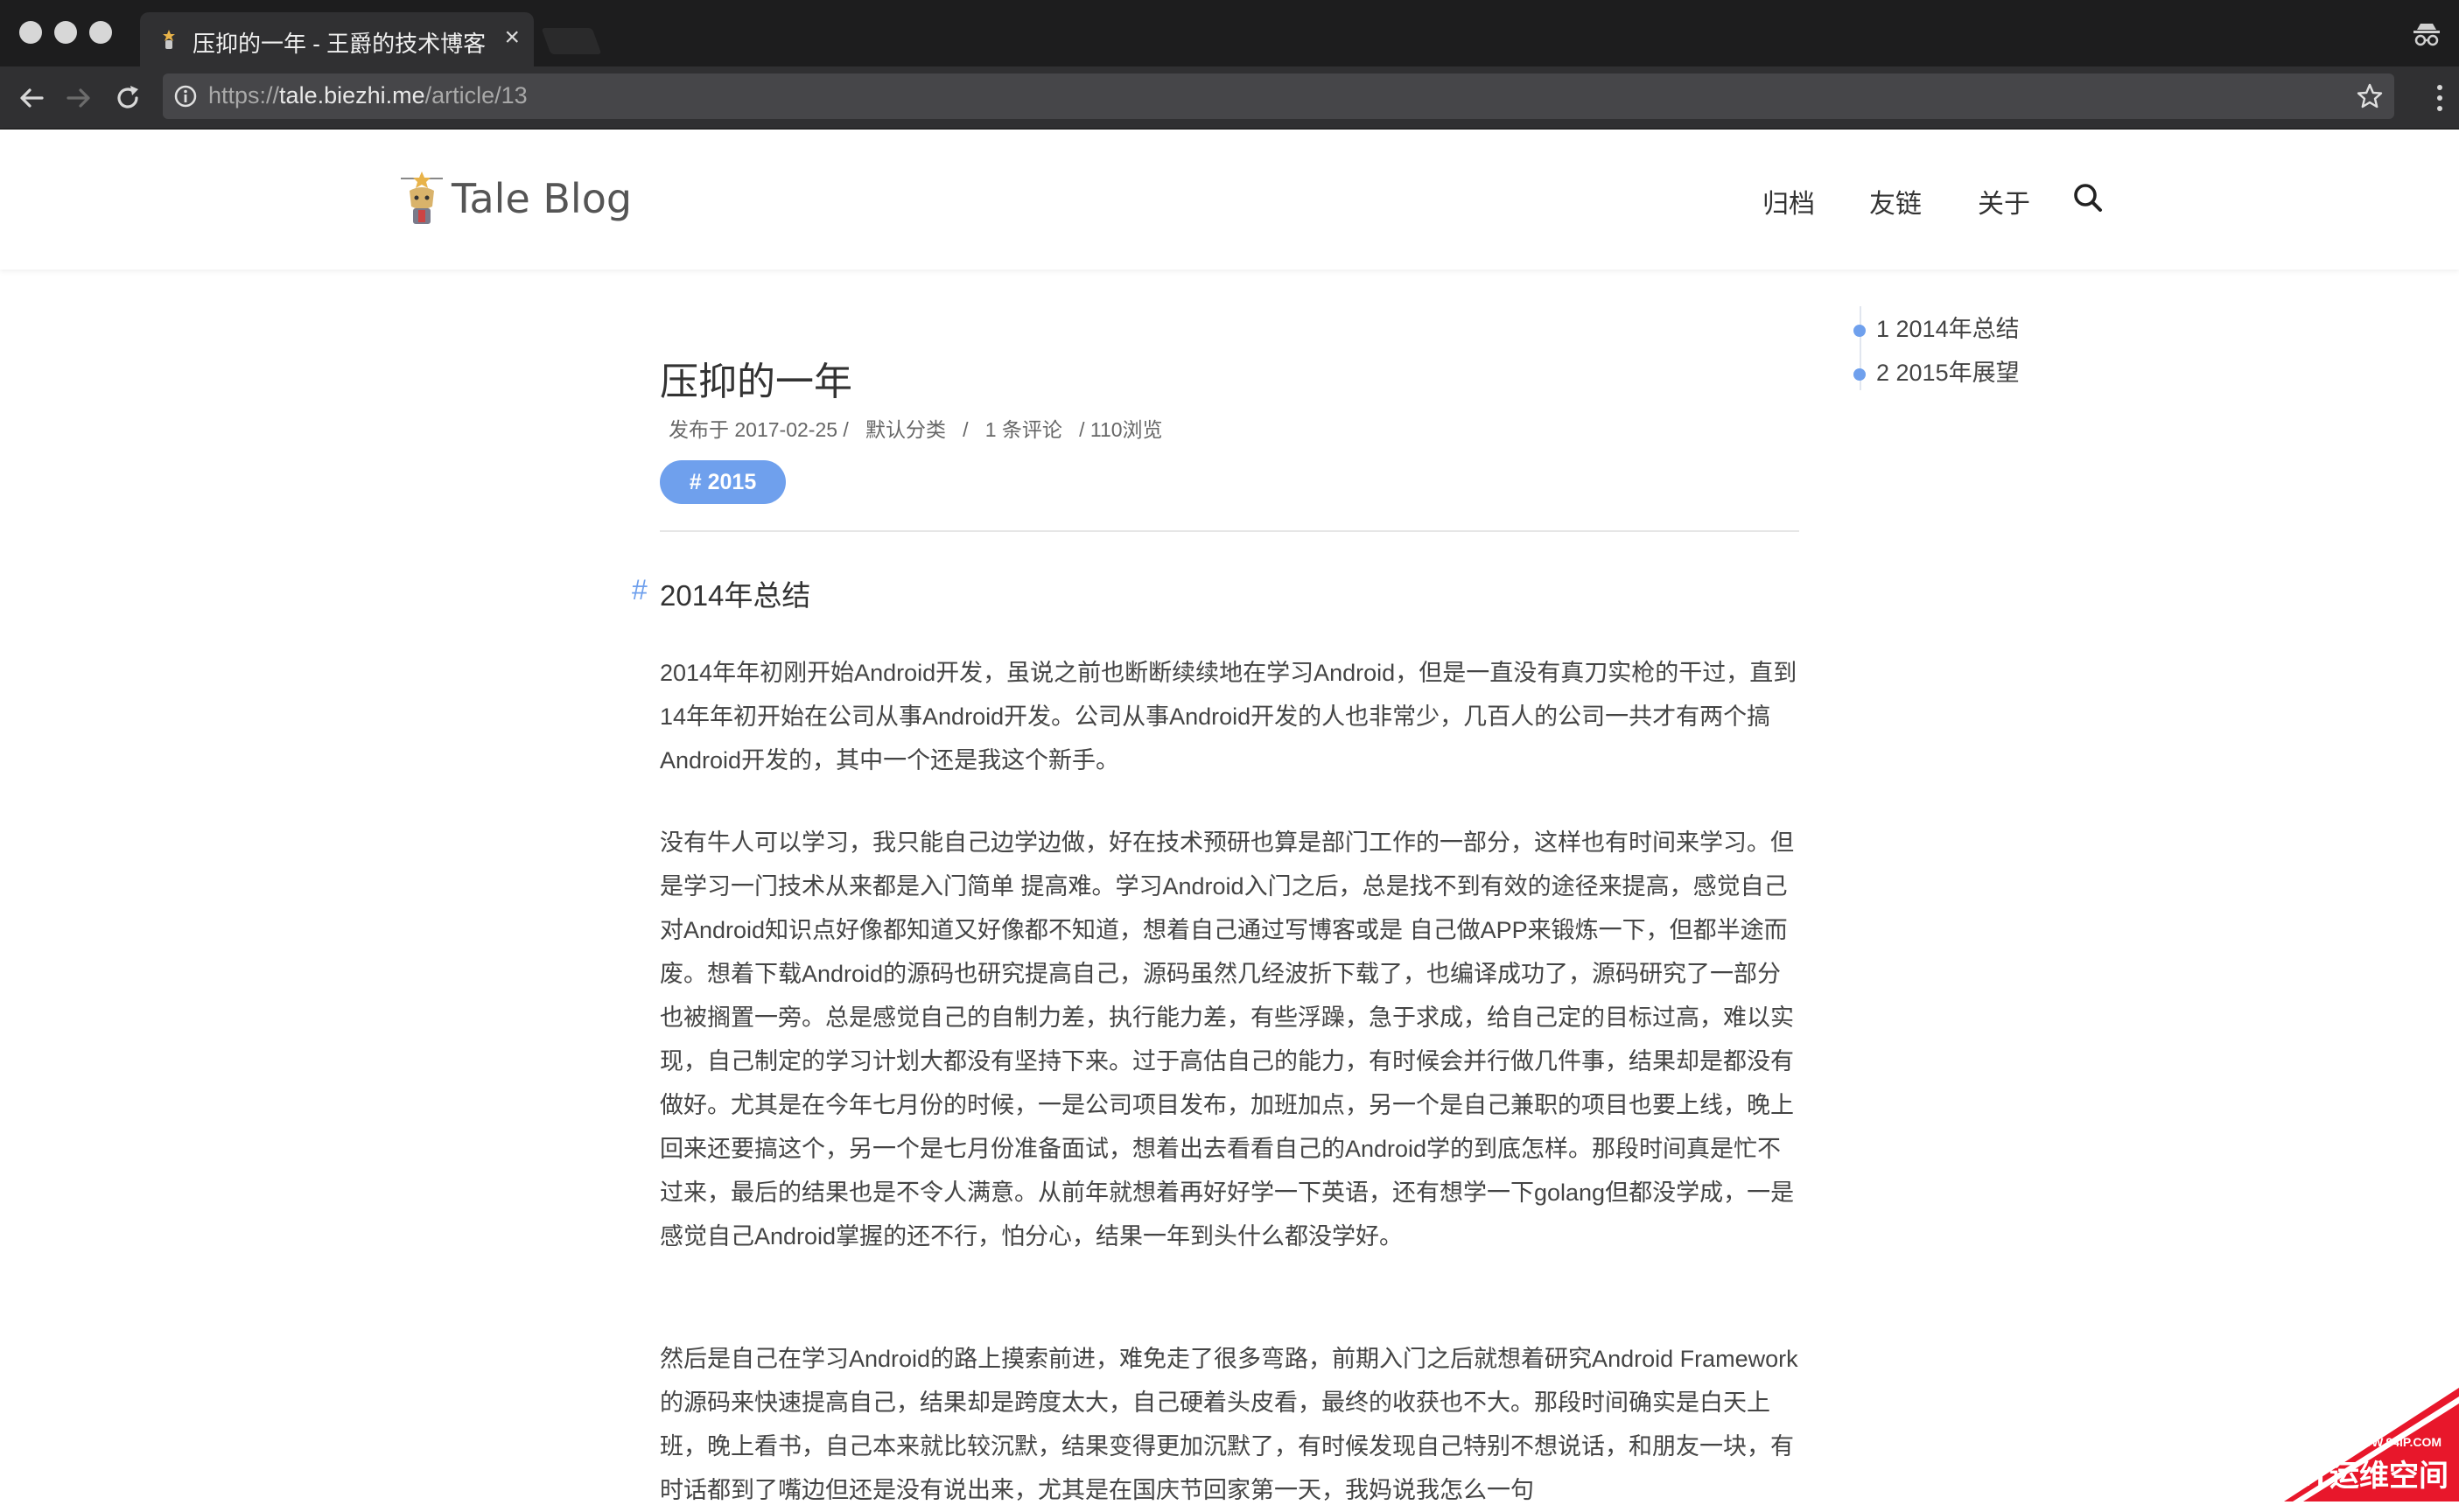  What do you see at coordinates (476, 95) in the screenshot?
I see `url-path: /article/13` at bounding box center [476, 95].